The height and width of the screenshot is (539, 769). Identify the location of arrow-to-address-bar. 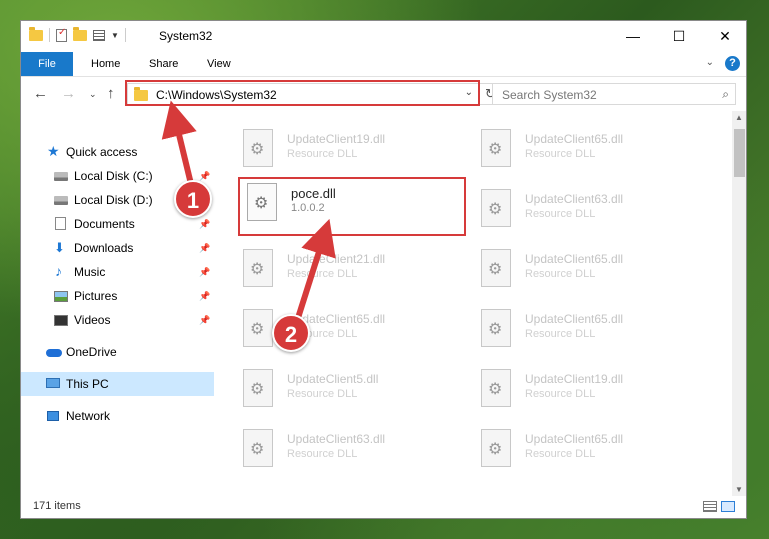
(179, 142).